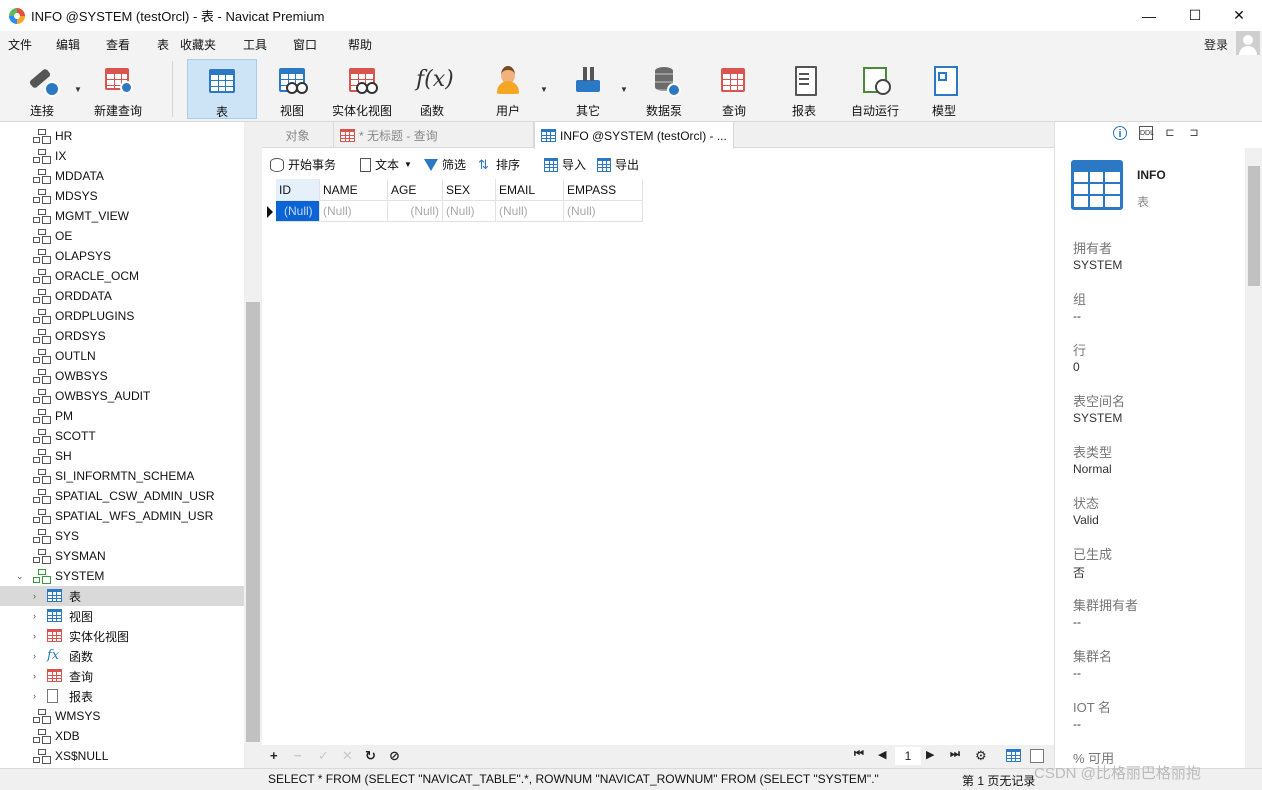 The height and width of the screenshot is (790, 1262). What do you see at coordinates (122, 636) in the screenshot?
I see `tree-item-system-mview: › 实体化视图` at bounding box center [122, 636].